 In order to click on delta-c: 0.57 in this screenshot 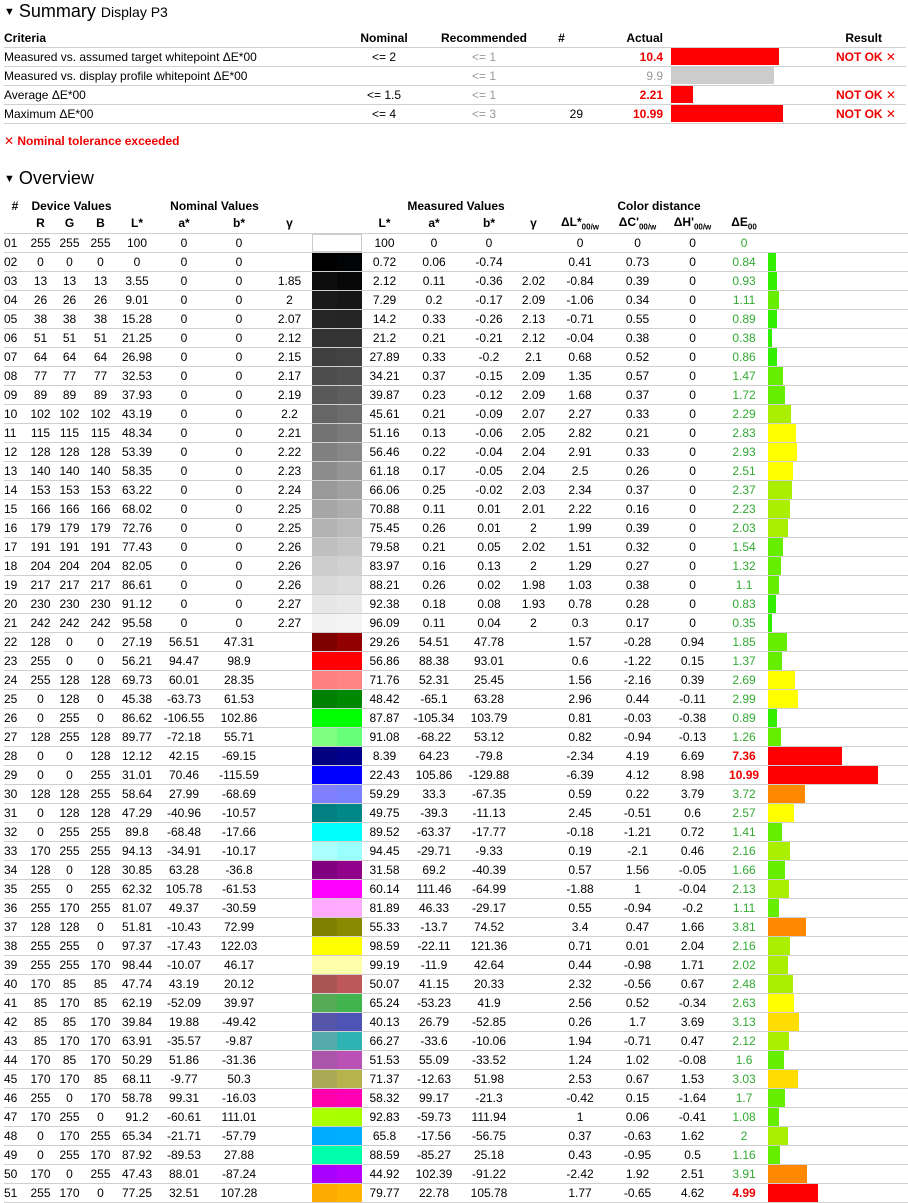, I will do `click(638, 376)`.